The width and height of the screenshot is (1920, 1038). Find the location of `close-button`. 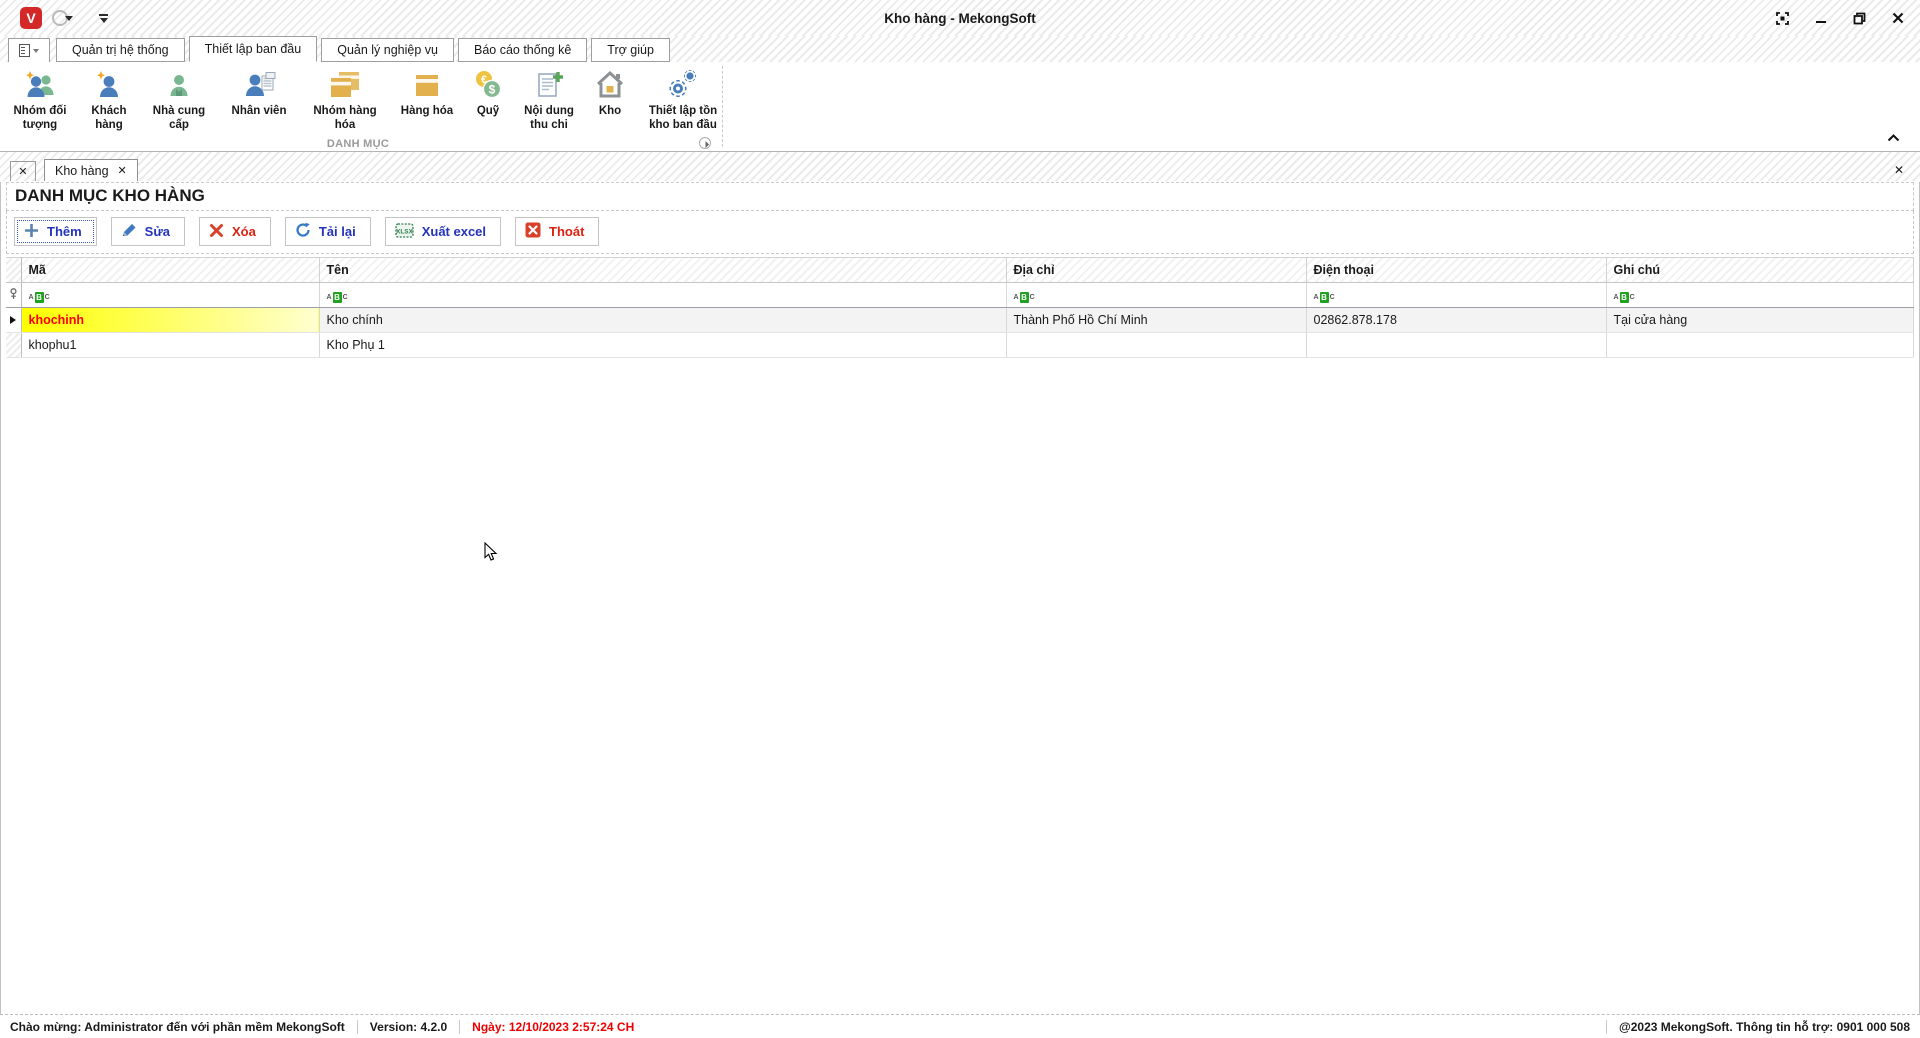

close-button is located at coordinates (1898, 18).